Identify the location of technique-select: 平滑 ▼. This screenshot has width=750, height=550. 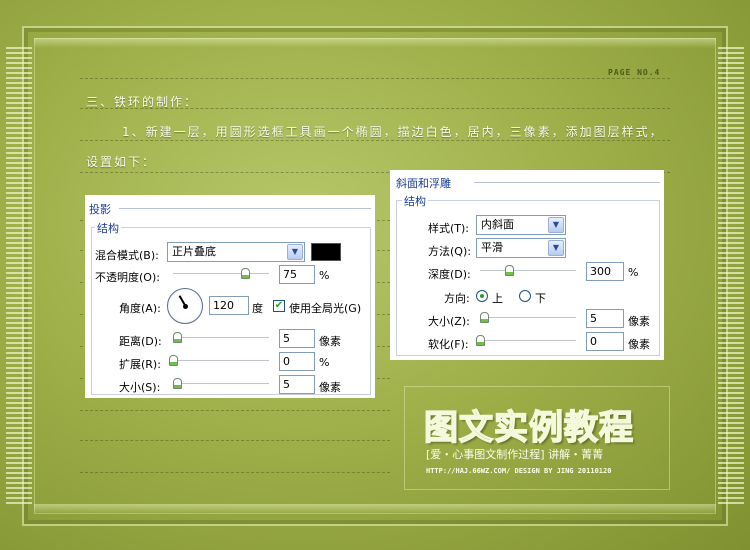
(521, 248).